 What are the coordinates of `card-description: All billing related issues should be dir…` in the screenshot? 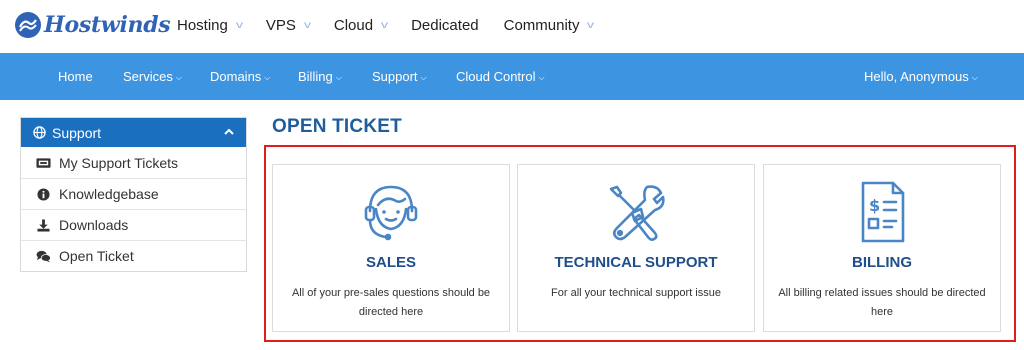 It's located at (882, 302).